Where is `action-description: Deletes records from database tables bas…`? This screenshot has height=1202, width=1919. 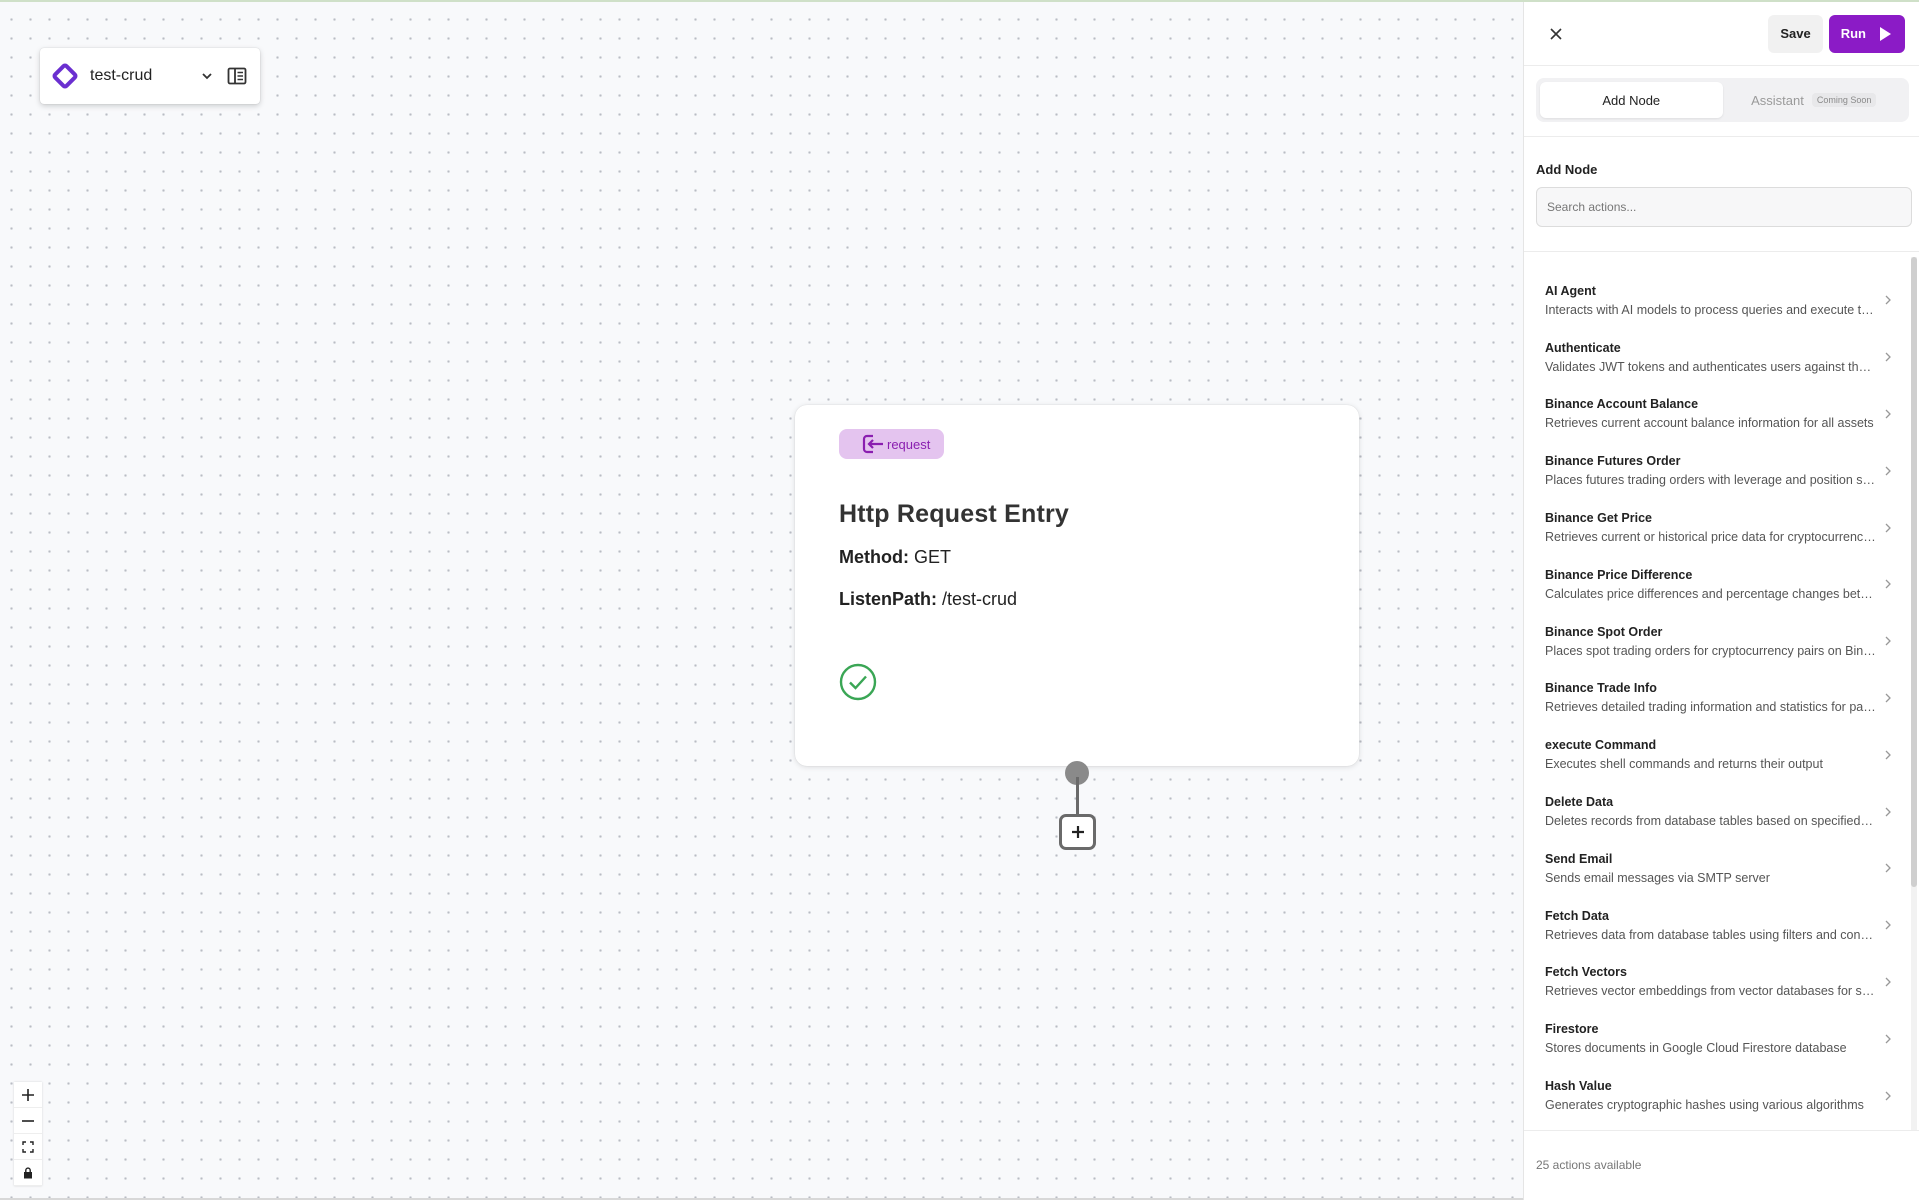 action-description: Deletes records from database tables bas… is located at coordinates (1710, 821).